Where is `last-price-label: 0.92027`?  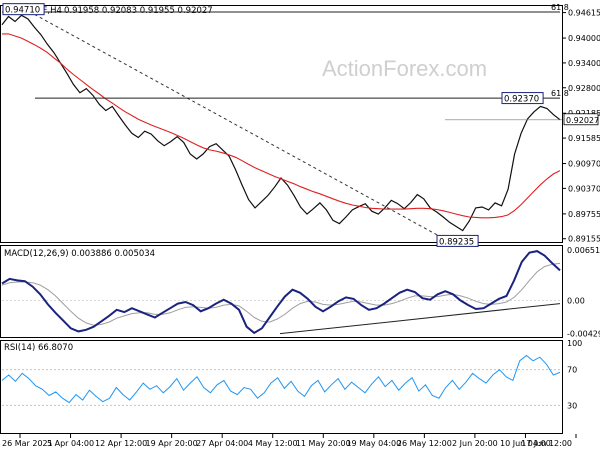 last-price-label: 0.92027 is located at coordinates (582, 120).